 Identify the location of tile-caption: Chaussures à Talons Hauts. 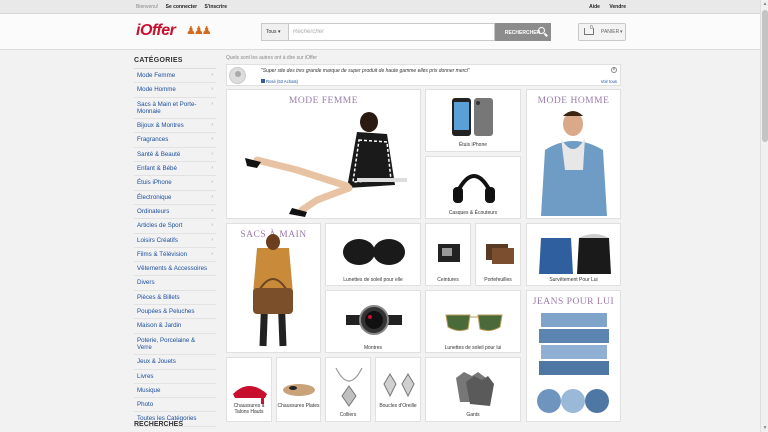
(249, 409).